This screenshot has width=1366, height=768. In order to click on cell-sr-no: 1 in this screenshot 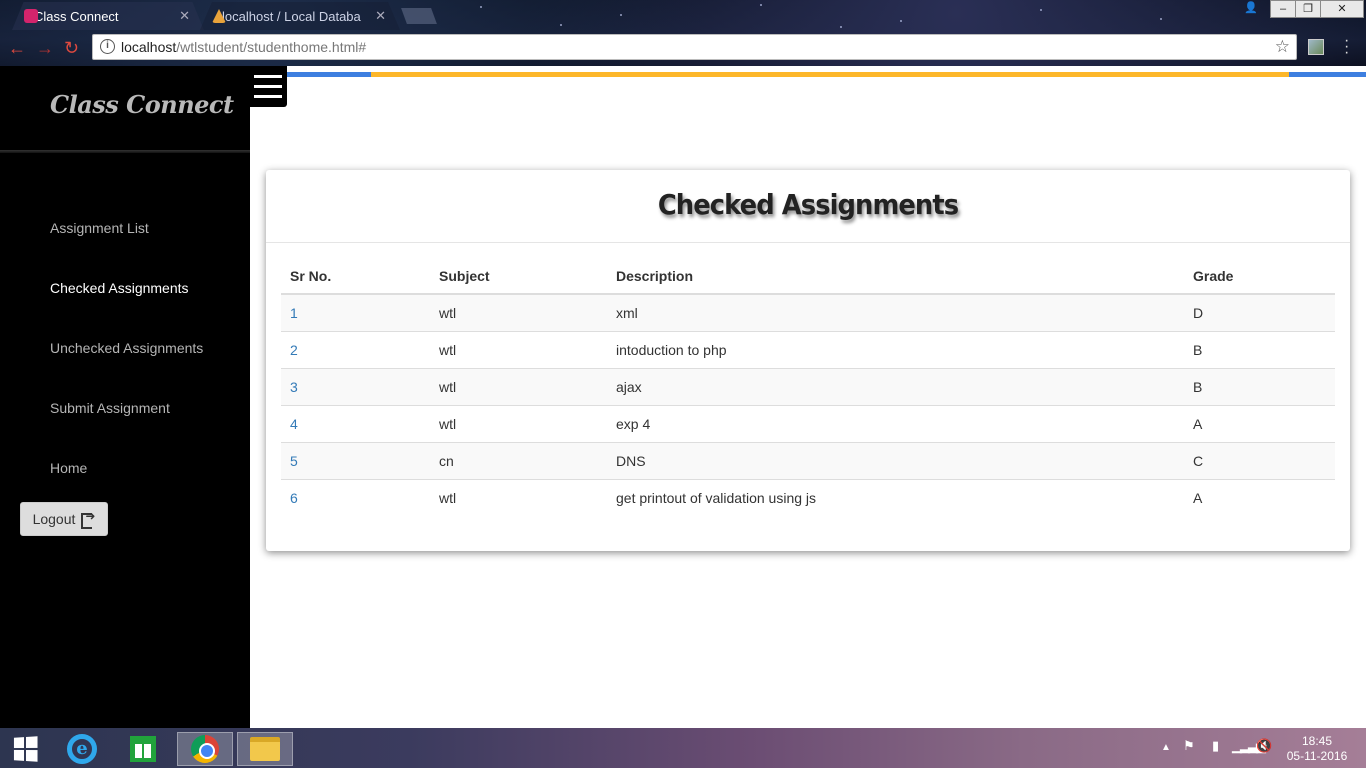, I will do `click(355, 312)`.